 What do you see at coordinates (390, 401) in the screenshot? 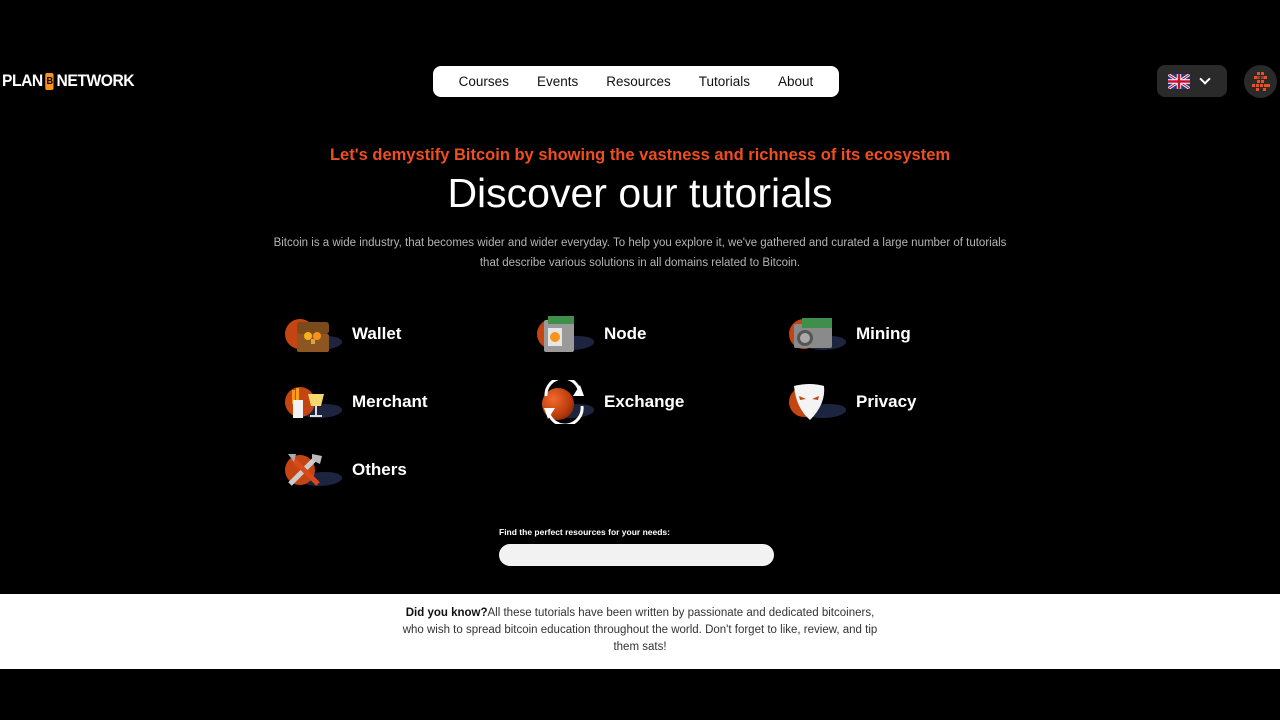
I see `category-label: Merchant` at bounding box center [390, 401].